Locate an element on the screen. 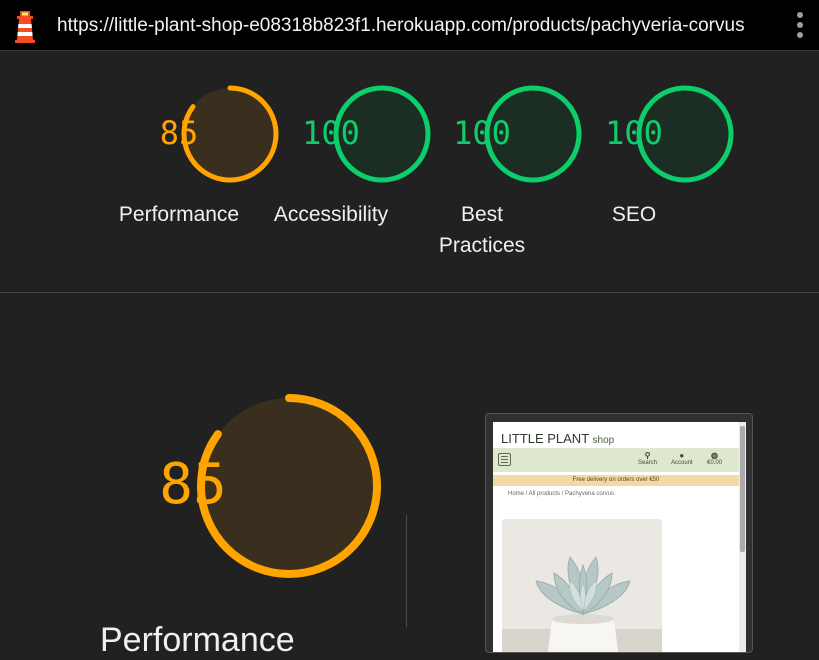  score-label-2: Best Practices is located at coordinates (482, 230).